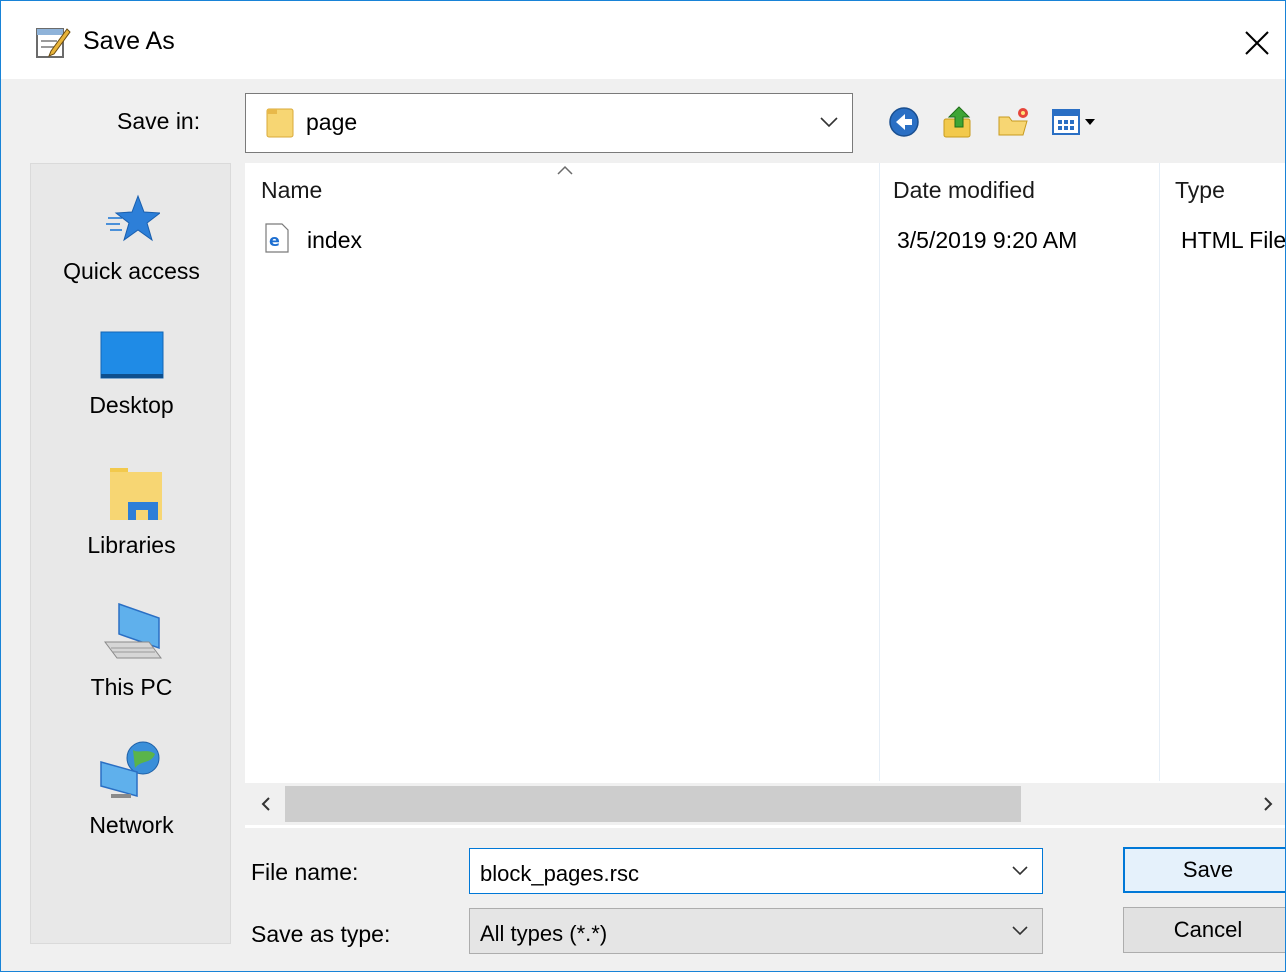  I want to click on place-label: Quick access, so click(131, 271).